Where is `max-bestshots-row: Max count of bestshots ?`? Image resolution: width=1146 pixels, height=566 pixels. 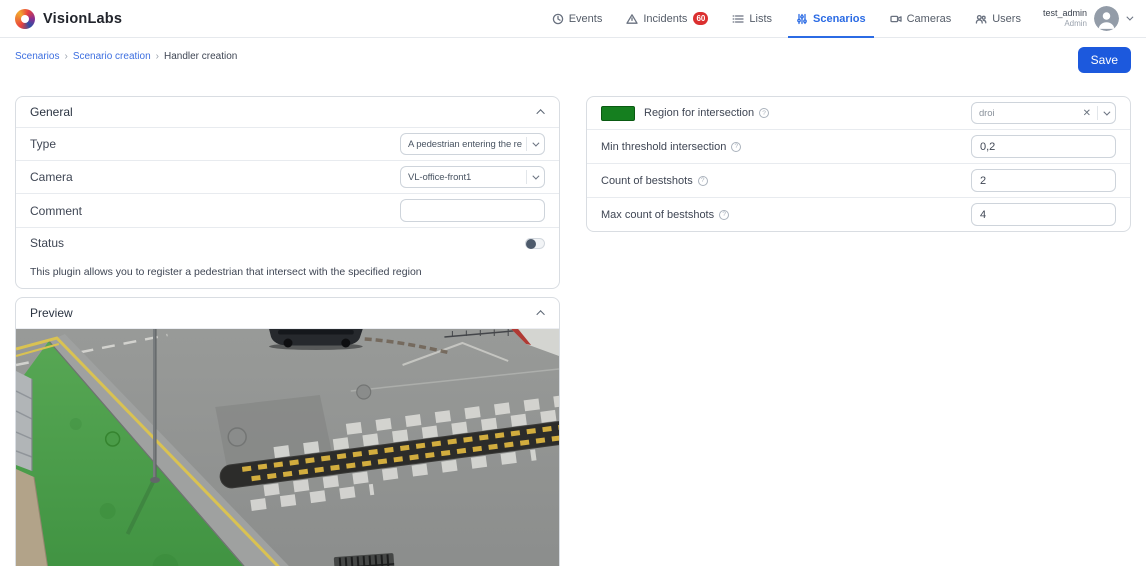
max-bestshots-row: Max count of bestshots ? is located at coordinates (858, 214).